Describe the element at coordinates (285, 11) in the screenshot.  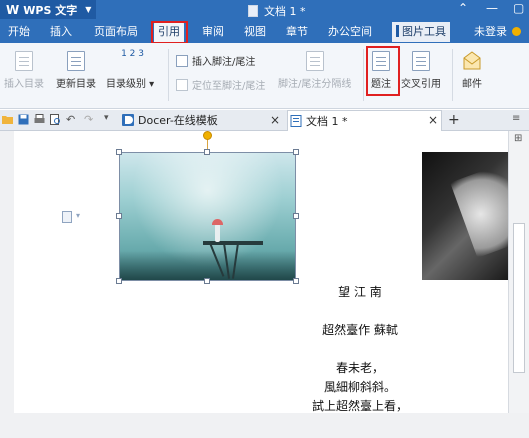
I see `window-title-text: 文档 1 *` at that location.